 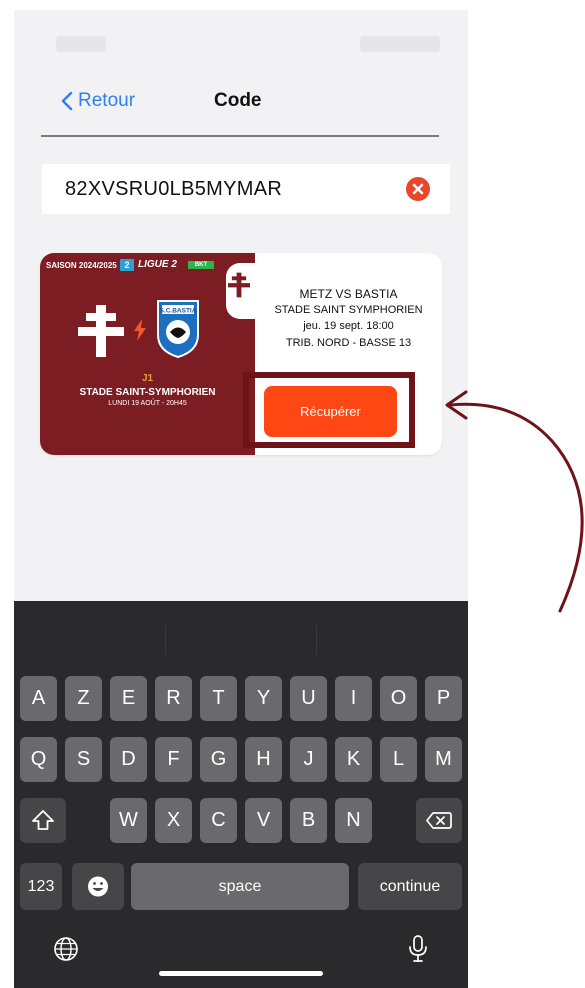 I want to click on poster-date: LUNDI 19 AOÛT - 20H45, so click(x=147, y=403).